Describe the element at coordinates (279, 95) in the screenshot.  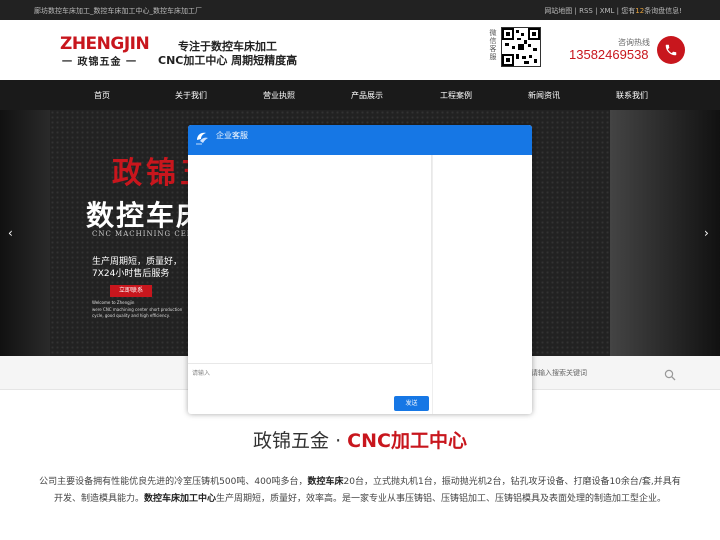
I see `nav-item-license: 营业执照` at that location.